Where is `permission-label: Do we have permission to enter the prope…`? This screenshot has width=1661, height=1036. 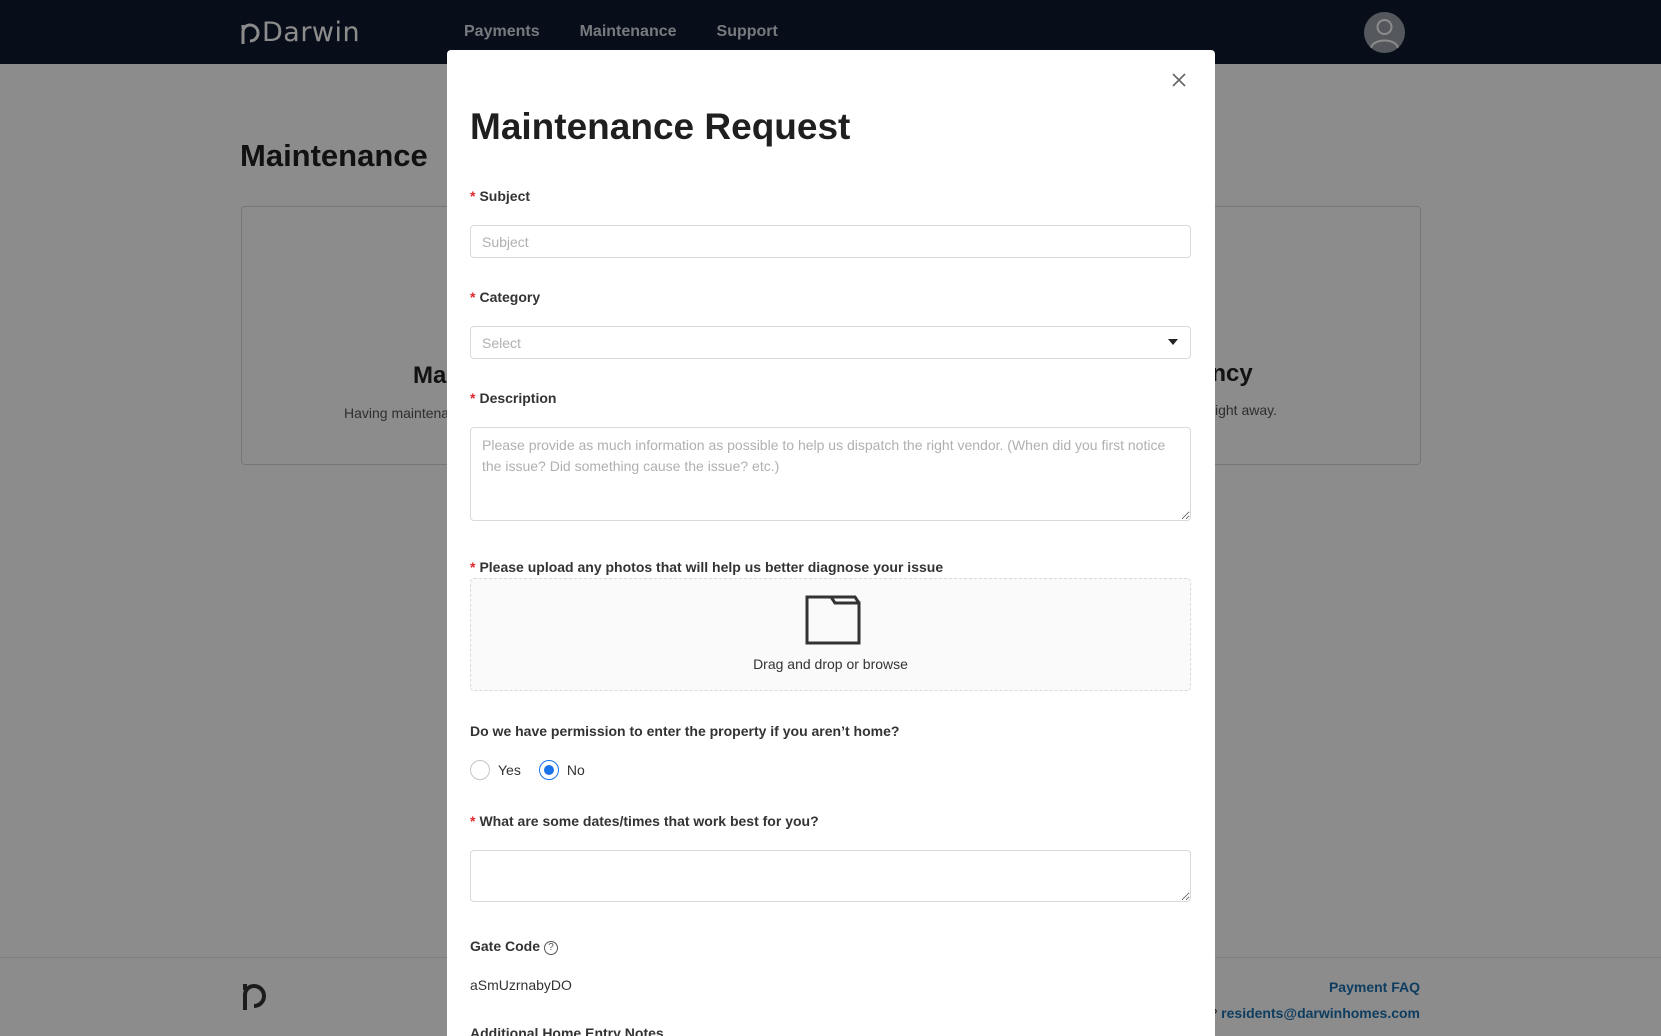
permission-label: Do we have permission to enter the prope… is located at coordinates (685, 731).